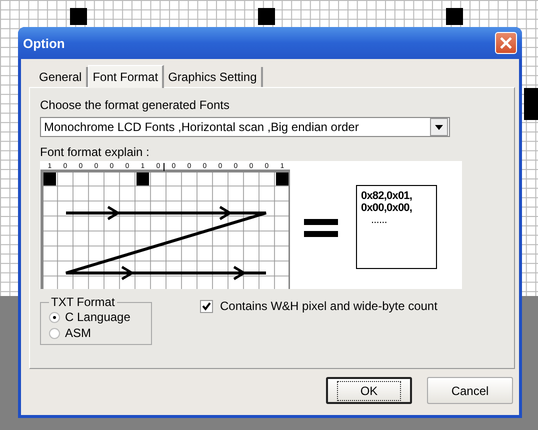 This screenshot has height=430, width=538. Describe the element at coordinates (126, 76) in the screenshot. I see `tab: Font Format` at that location.